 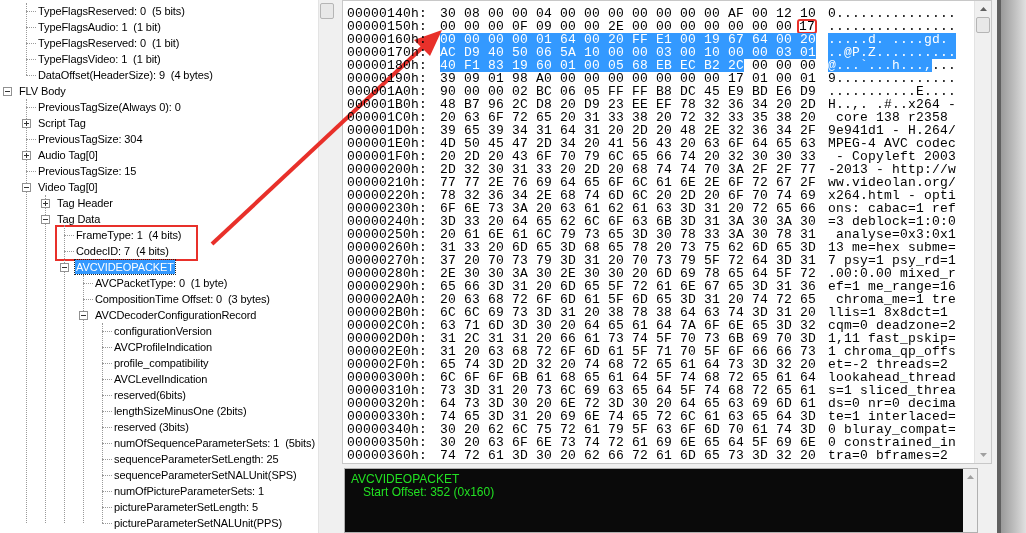 I want to click on hex-bytes: 31 2C 31 31 20 66 61 73 74 5F 70 73 6B 69 70 3D, so click(x=628, y=338).